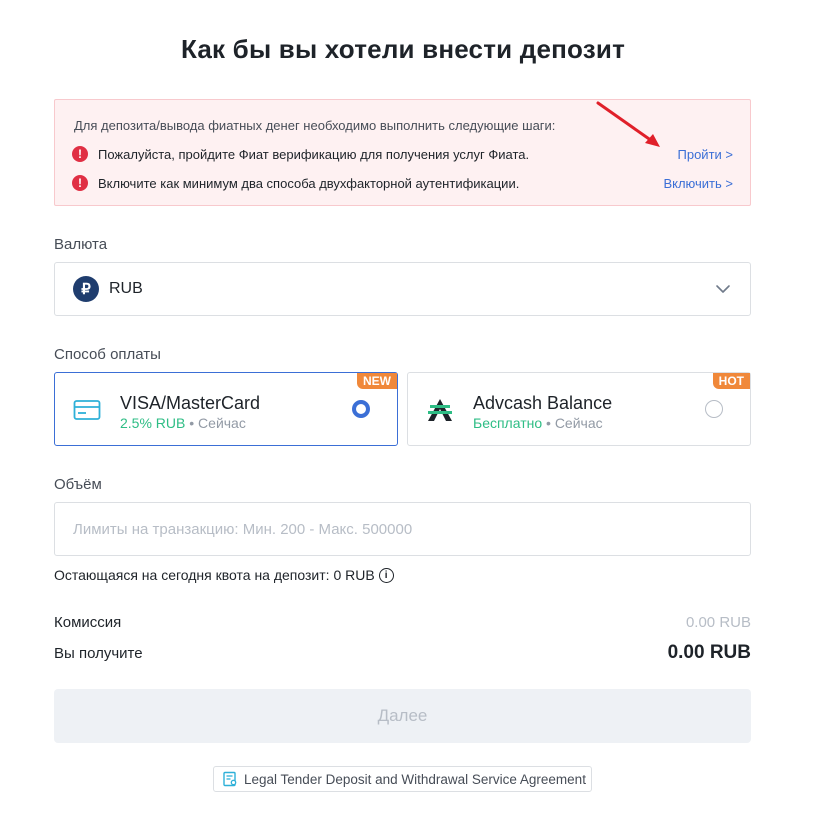 The image size is (816, 837). I want to click on payment-method-visa-mastercard: NEW VISA/MasterCard 2.5% RUB • Сейчас, so click(226, 409).